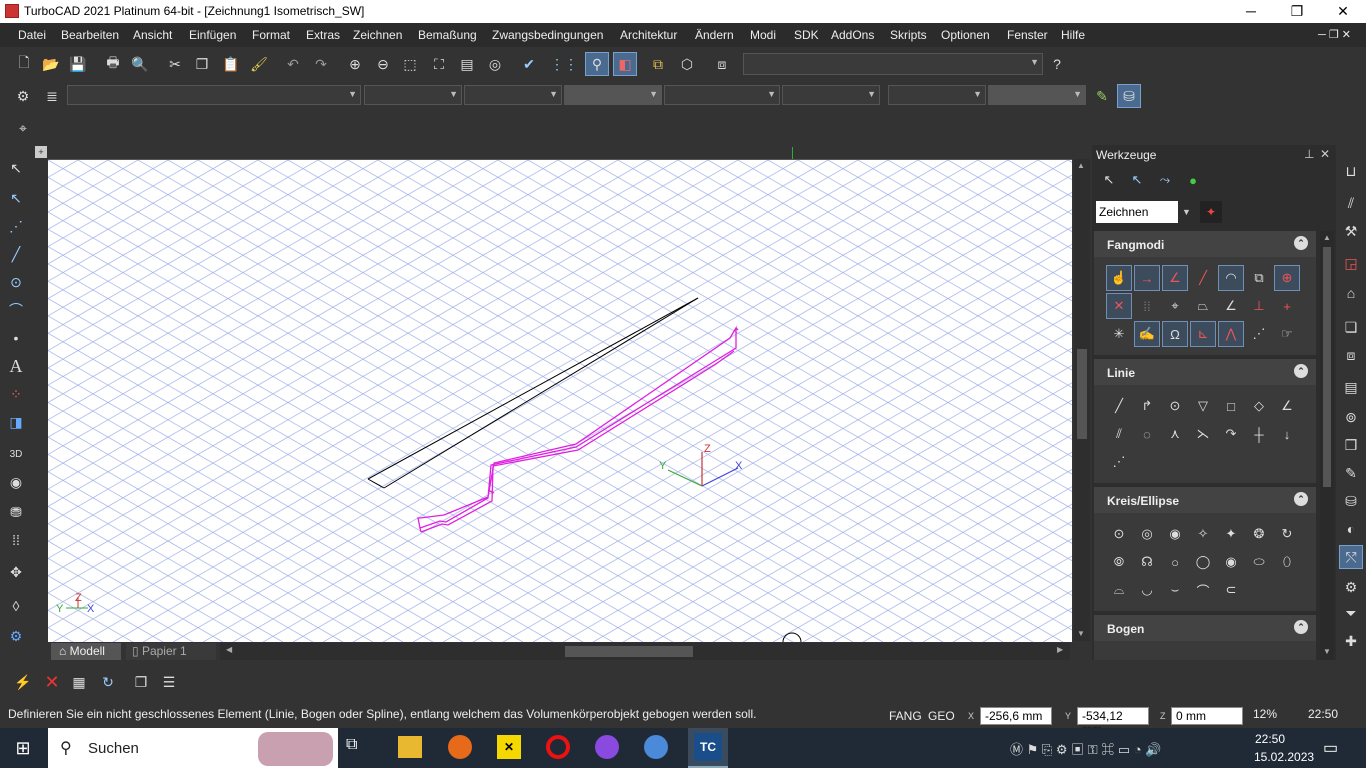  What do you see at coordinates (1027, 35) in the screenshot?
I see `menu-fenster: Fenster` at bounding box center [1027, 35].